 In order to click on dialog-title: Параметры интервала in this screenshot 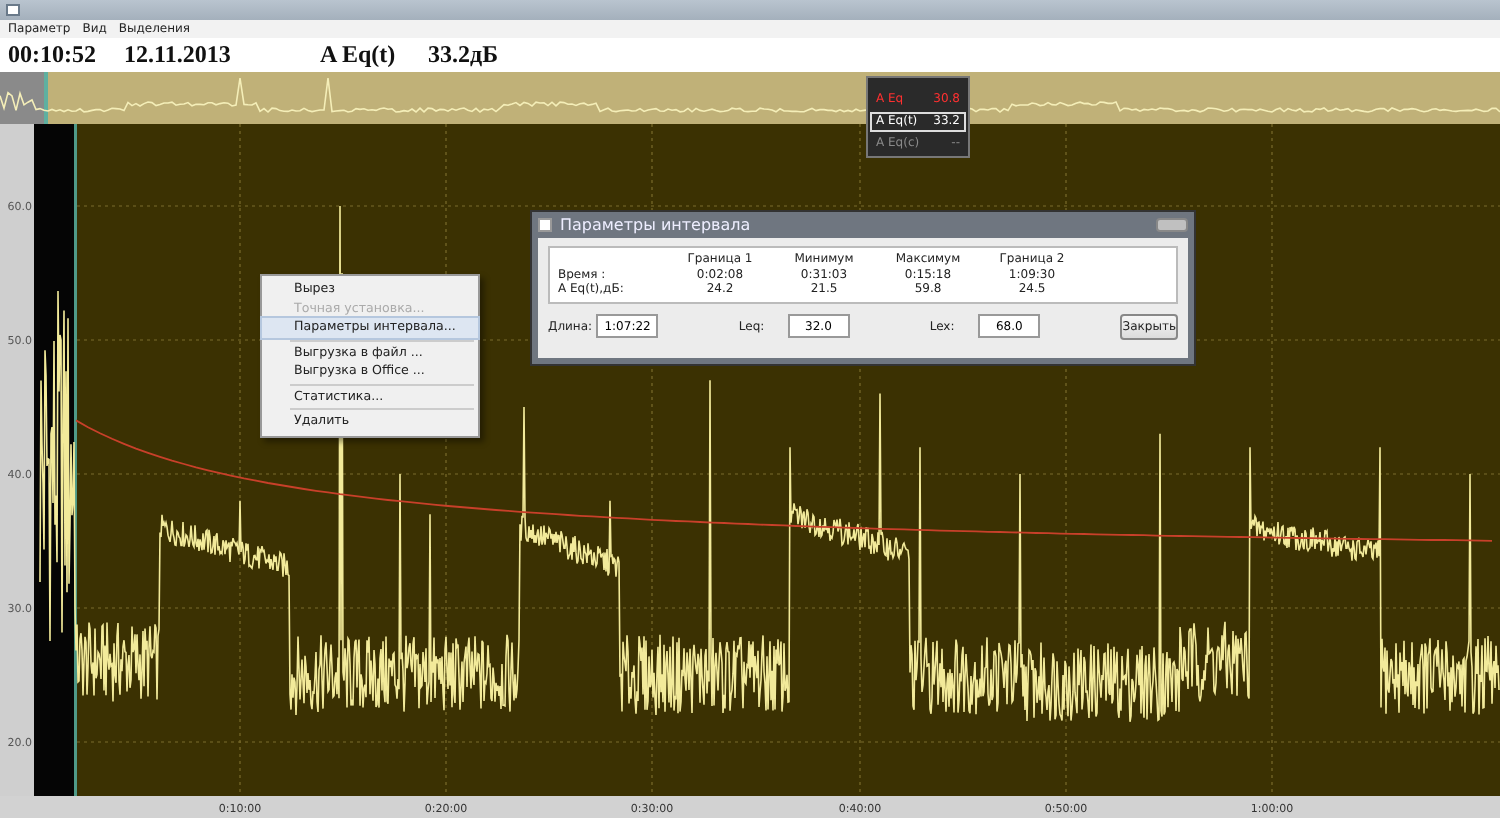, I will do `click(655, 225)`.